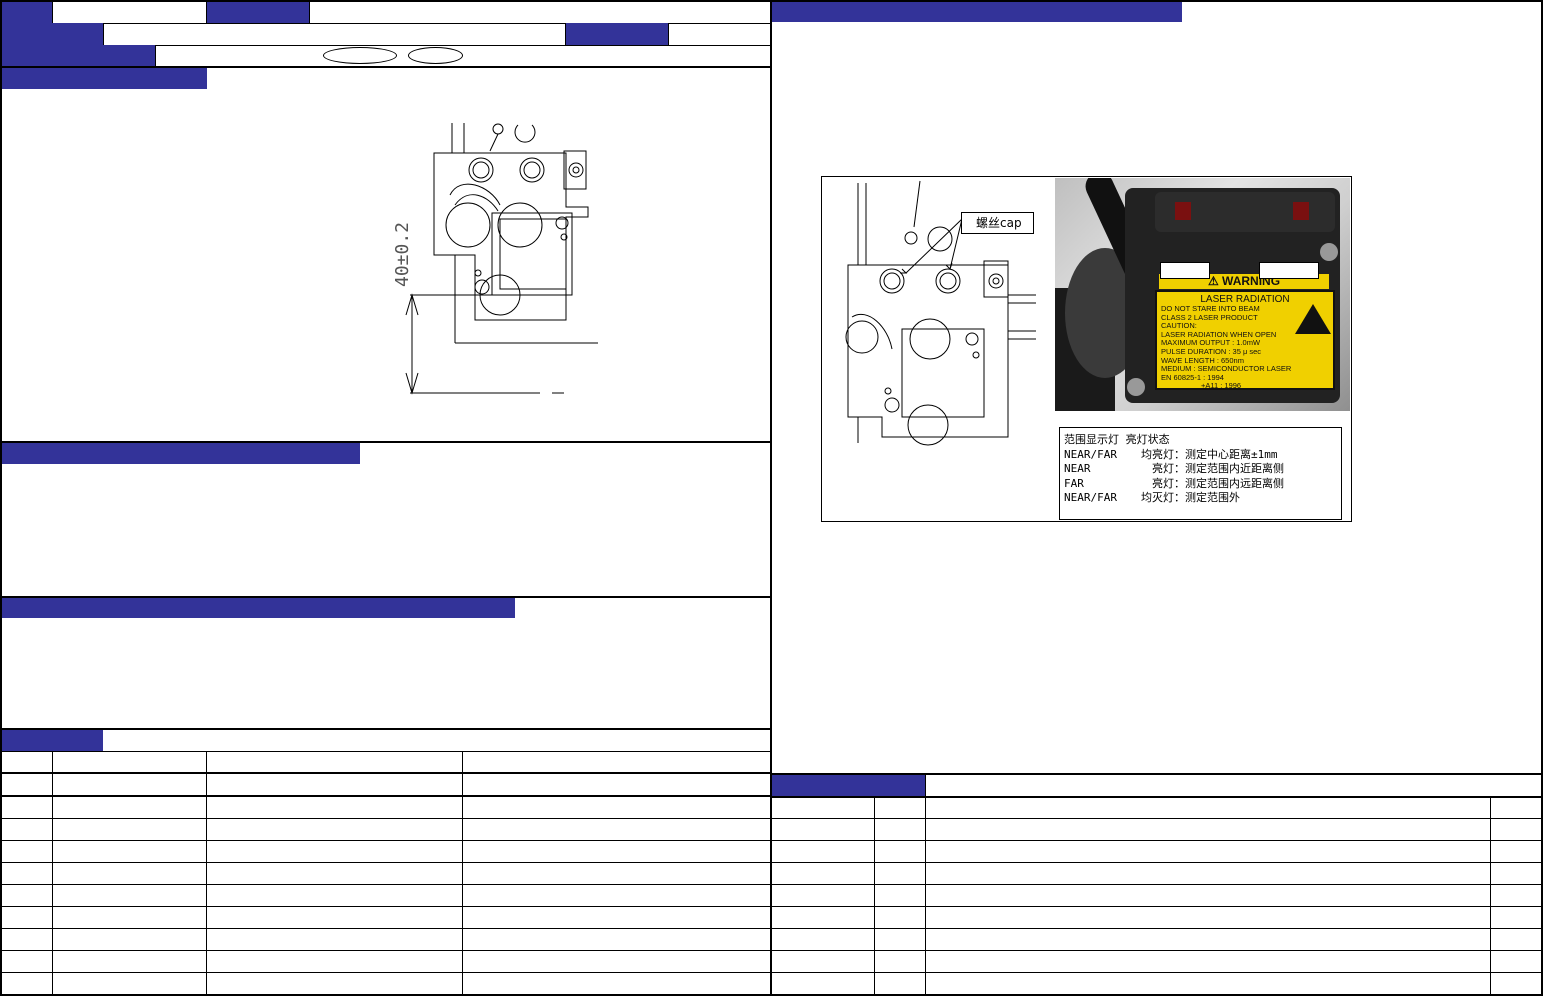  Describe the element at coordinates (104, 78) in the screenshot. I see `section-1-header` at that location.